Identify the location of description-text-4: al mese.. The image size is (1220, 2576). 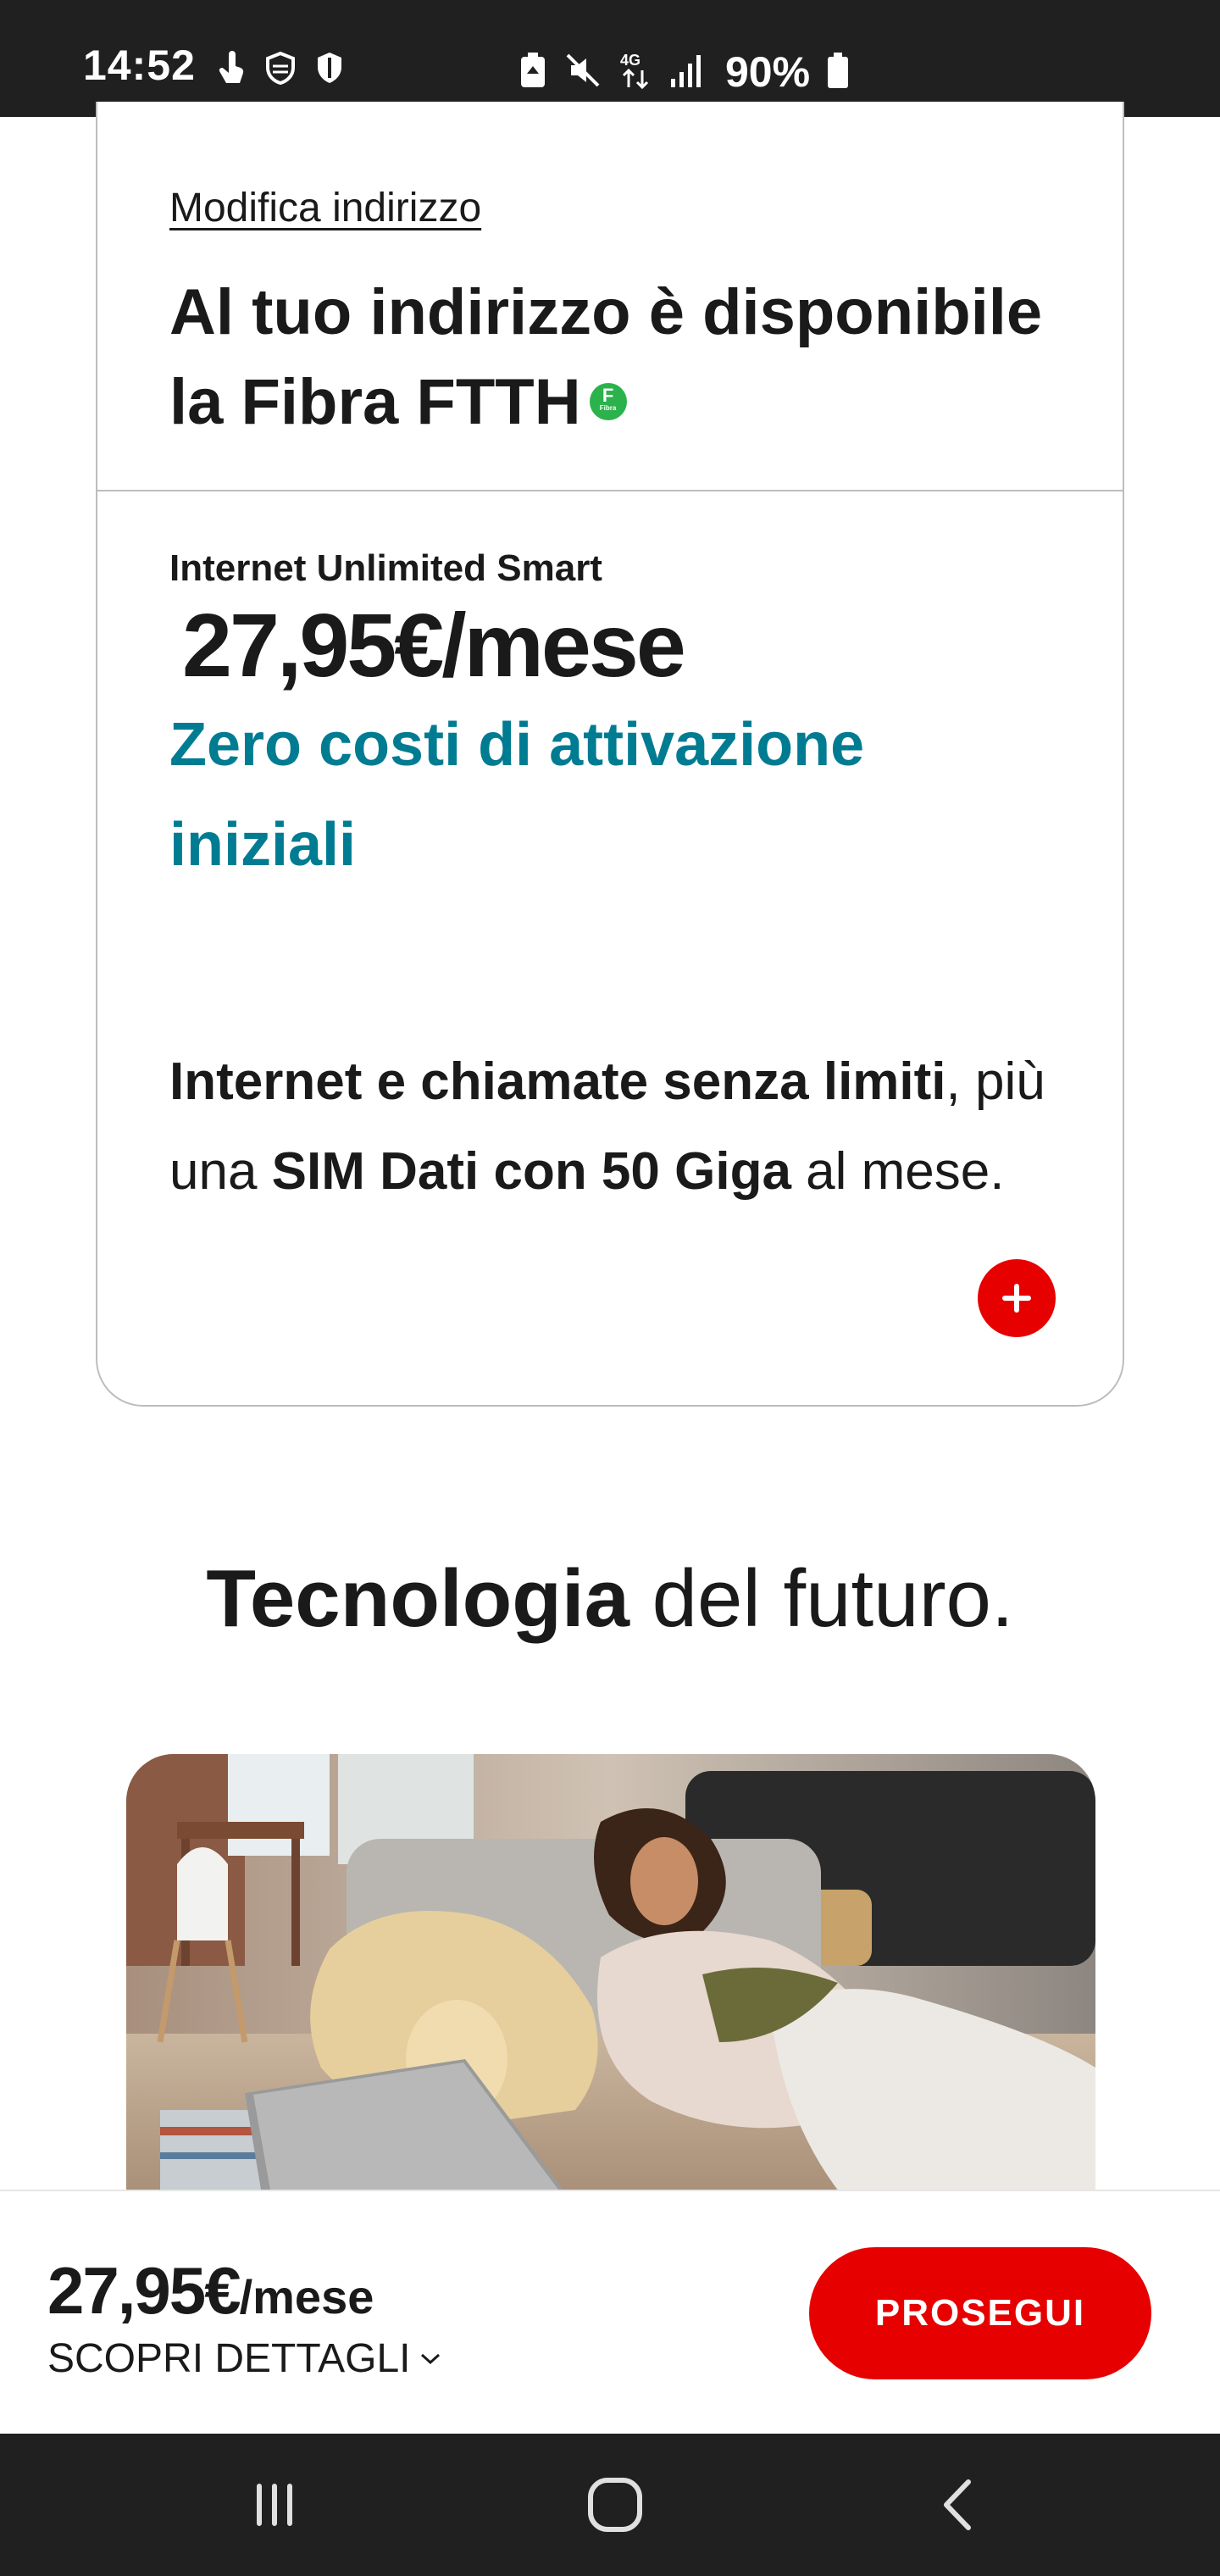
(897, 1171).